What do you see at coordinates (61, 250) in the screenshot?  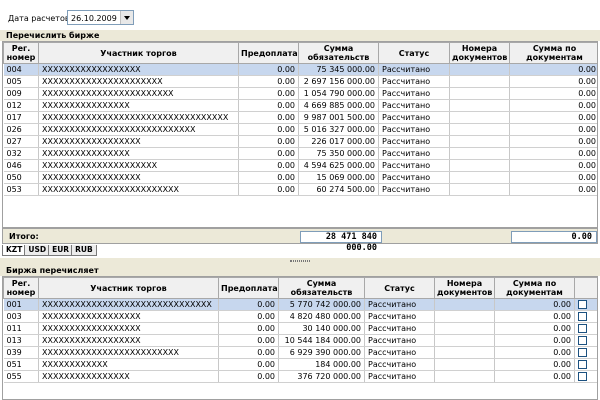 I see `tab-eur: EUR` at bounding box center [61, 250].